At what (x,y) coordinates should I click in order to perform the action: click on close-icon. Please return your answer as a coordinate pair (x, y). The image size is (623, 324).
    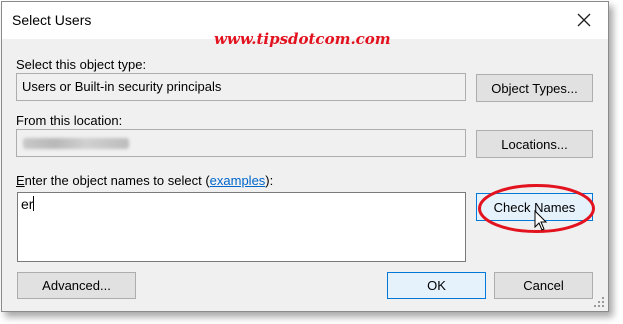
    Looking at the image, I should click on (584, 20).